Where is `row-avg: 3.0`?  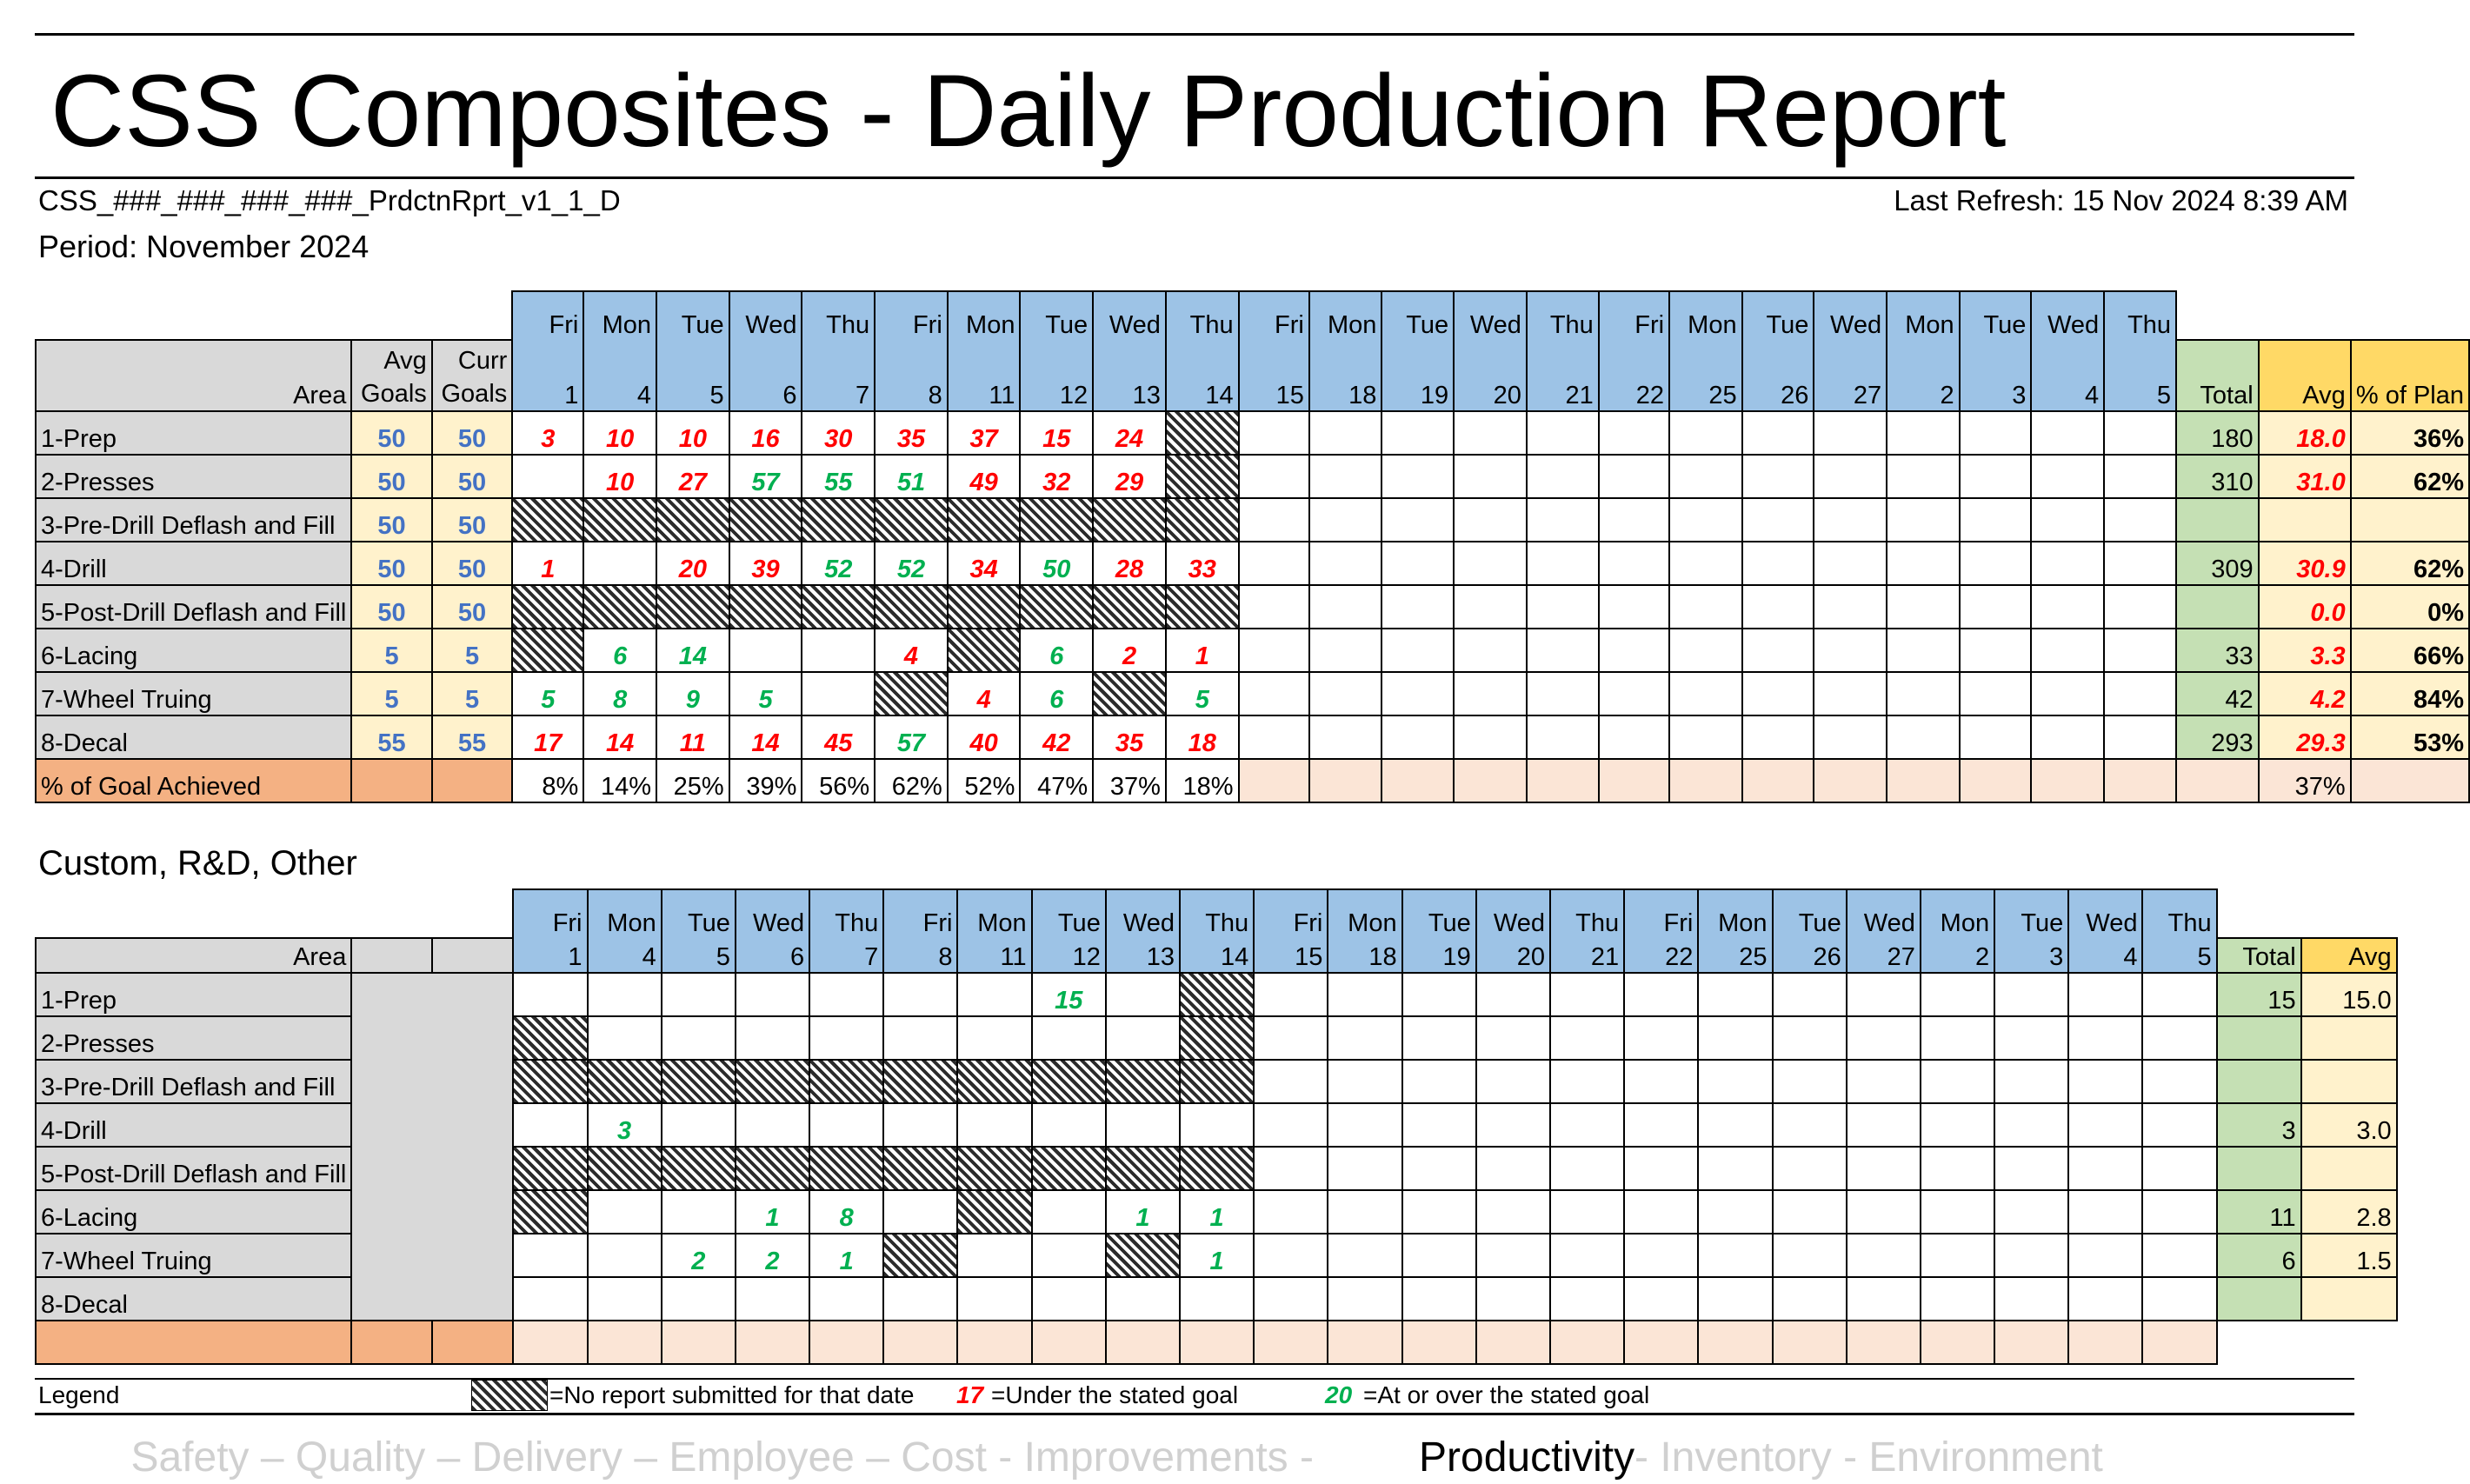
row-avg: 3.0 is located at coordinates (2349, 1125).